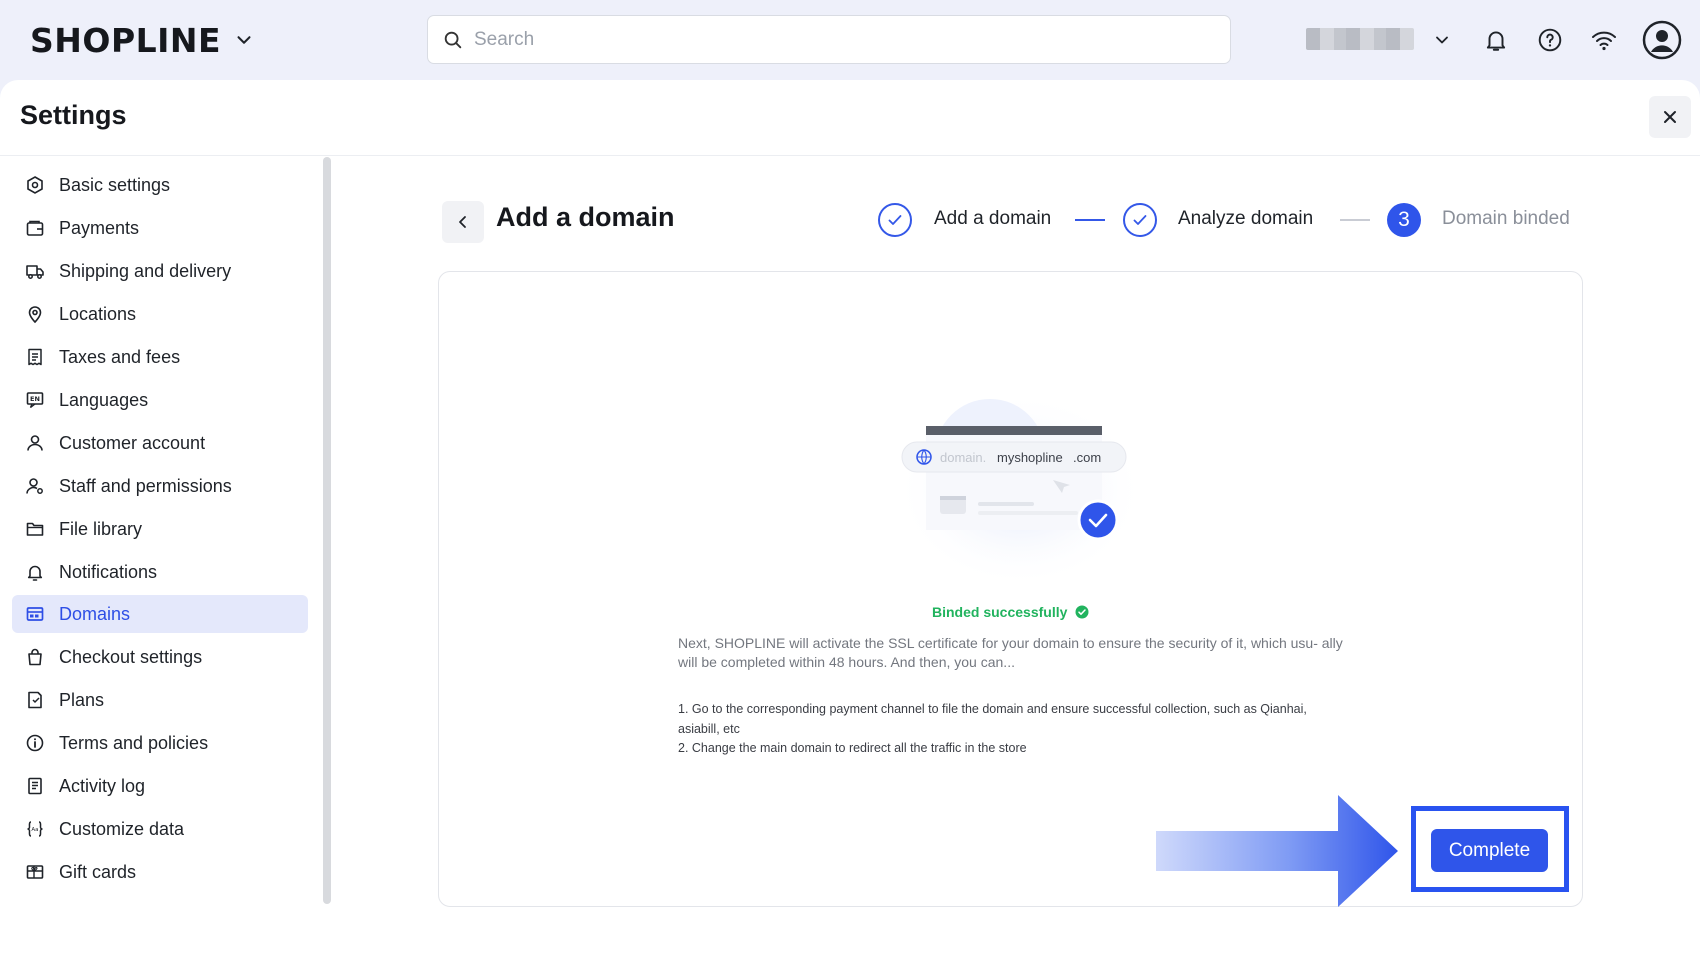  What do you see at coordinates (963, 457) in the screenshot?
I see `illustration-domain-prefix: domain.` at bounding box center [963, 457].